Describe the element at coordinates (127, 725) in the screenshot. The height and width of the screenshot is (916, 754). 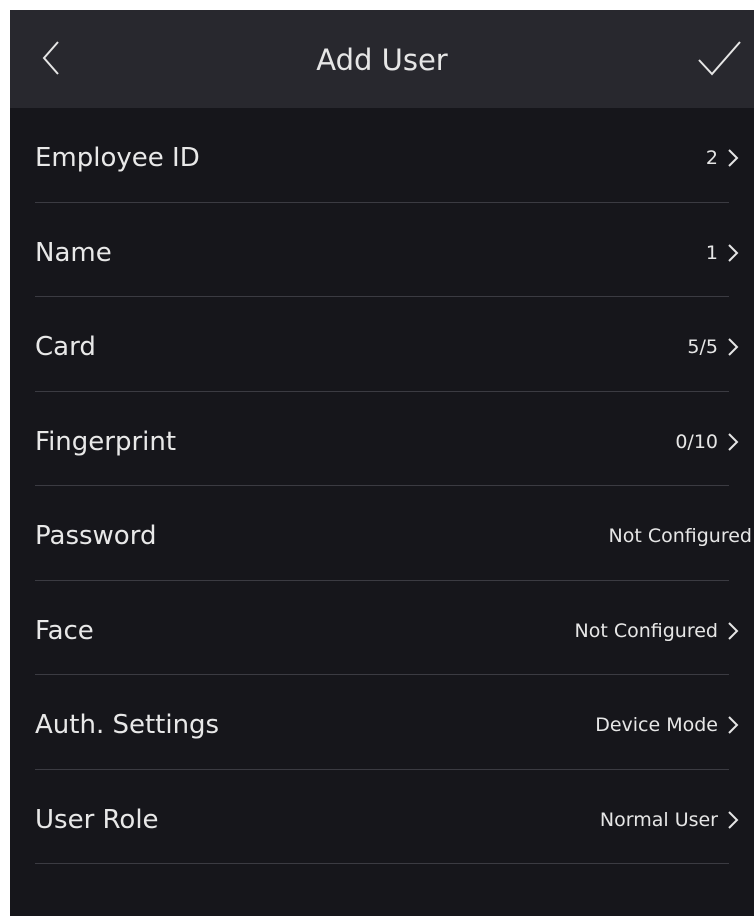
I see `row-label: Auth. Settings` at that location.